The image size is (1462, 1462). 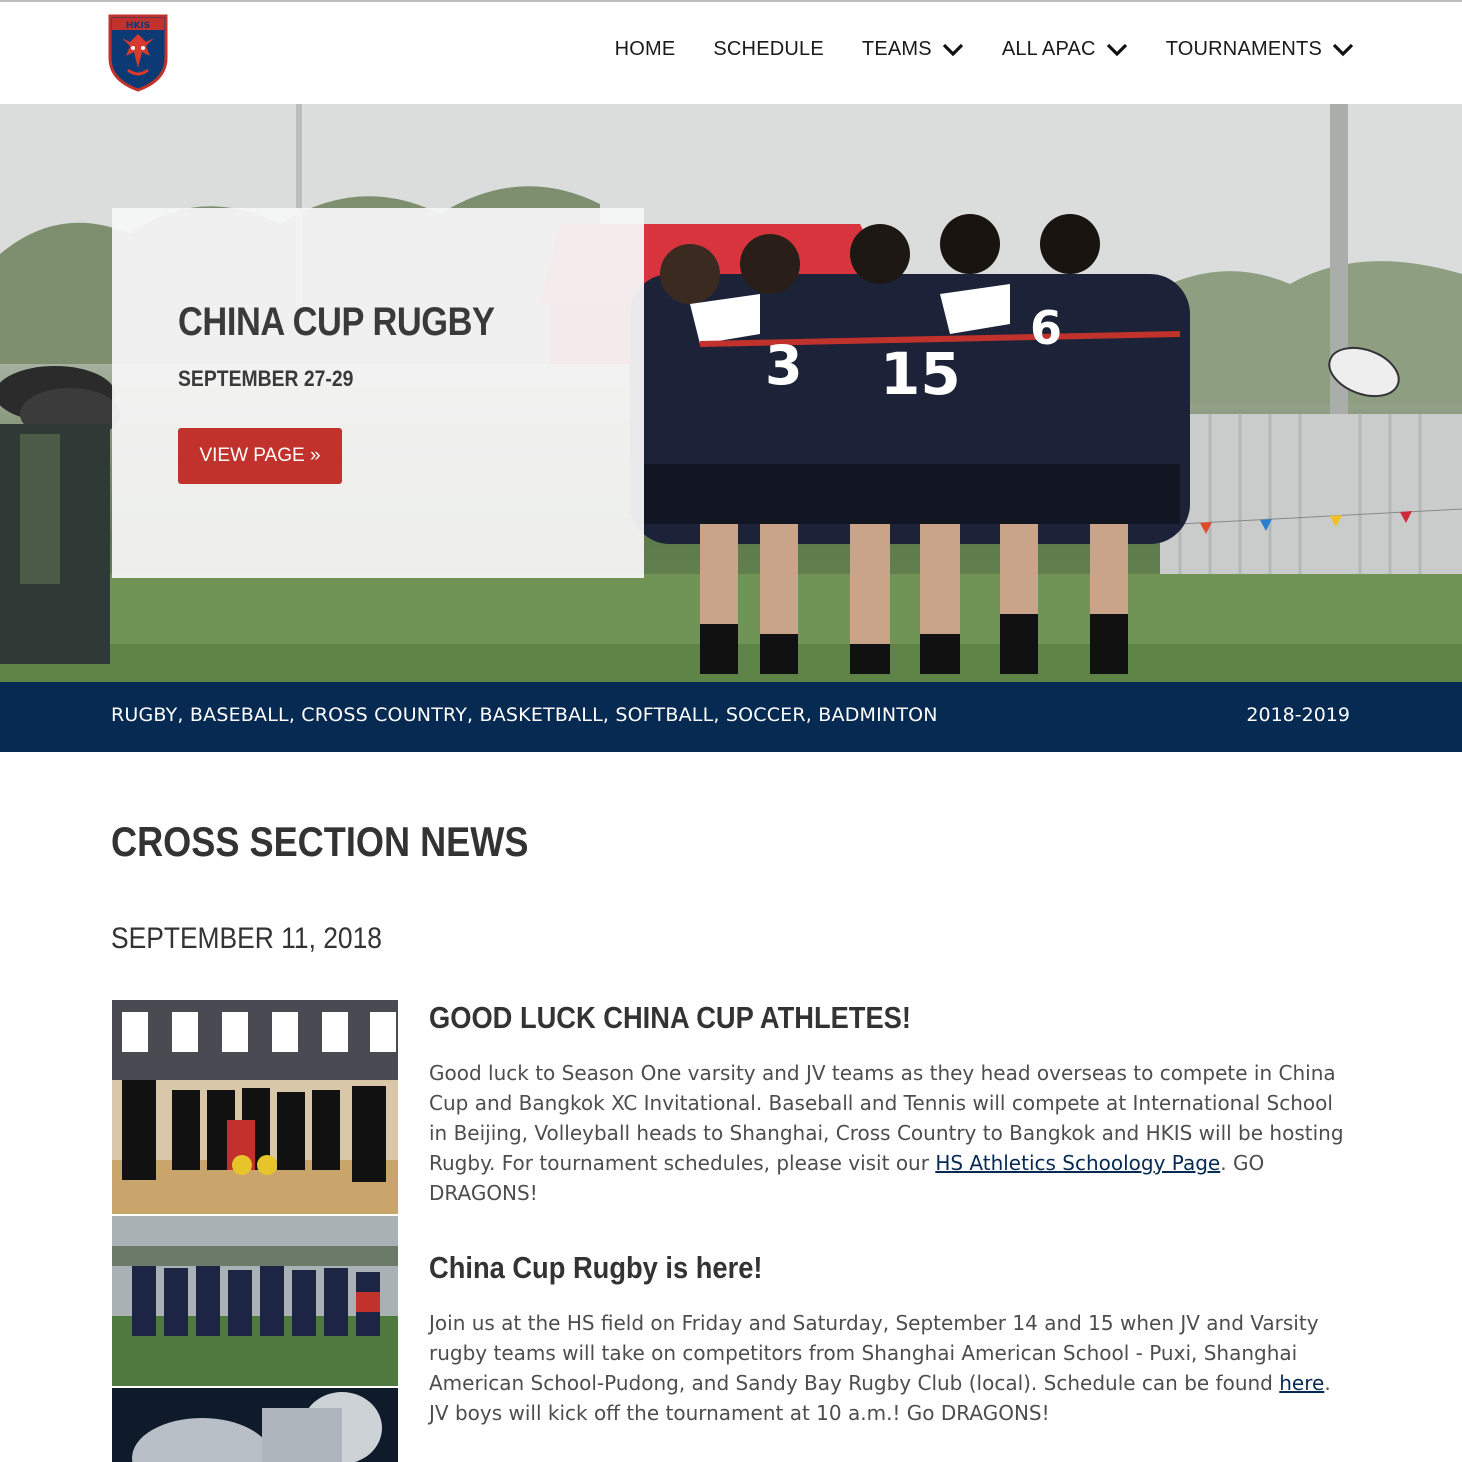 I want to click on nav-home-label: HOME, so click(x=645, y=49).